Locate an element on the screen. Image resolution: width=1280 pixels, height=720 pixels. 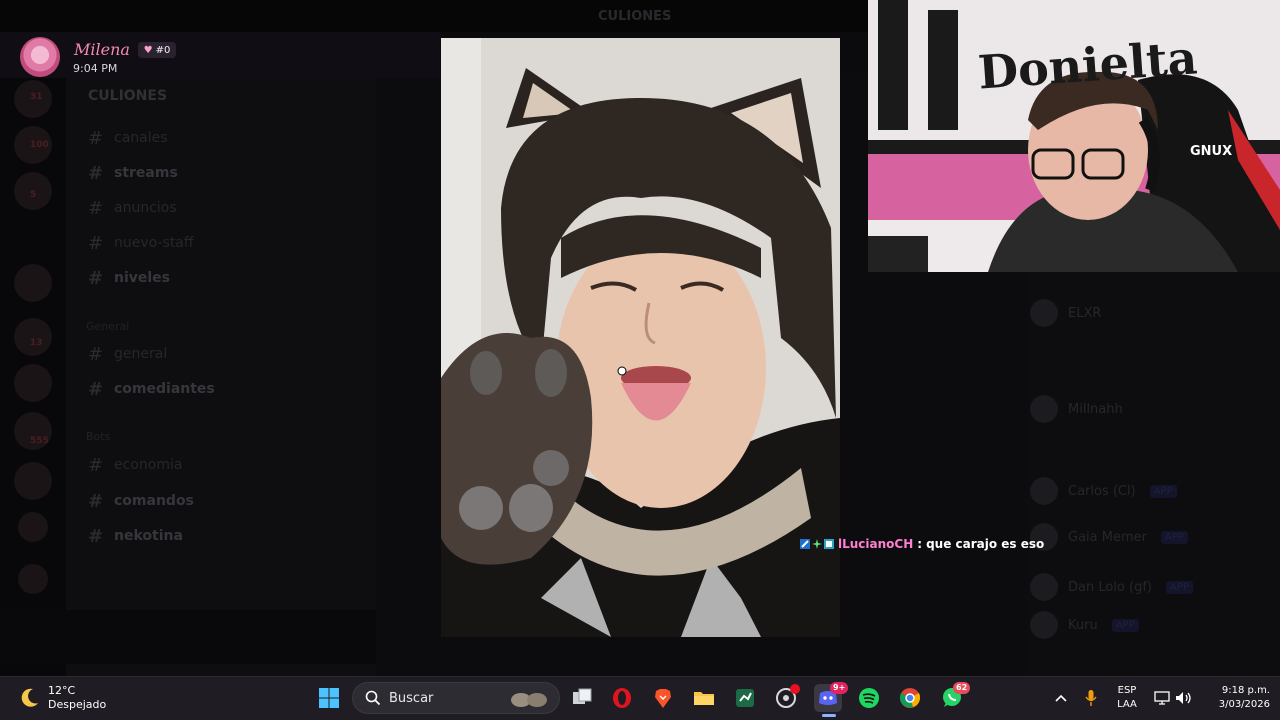
emoji-badge: ♥ #0 is located at coordinates (157, 50).